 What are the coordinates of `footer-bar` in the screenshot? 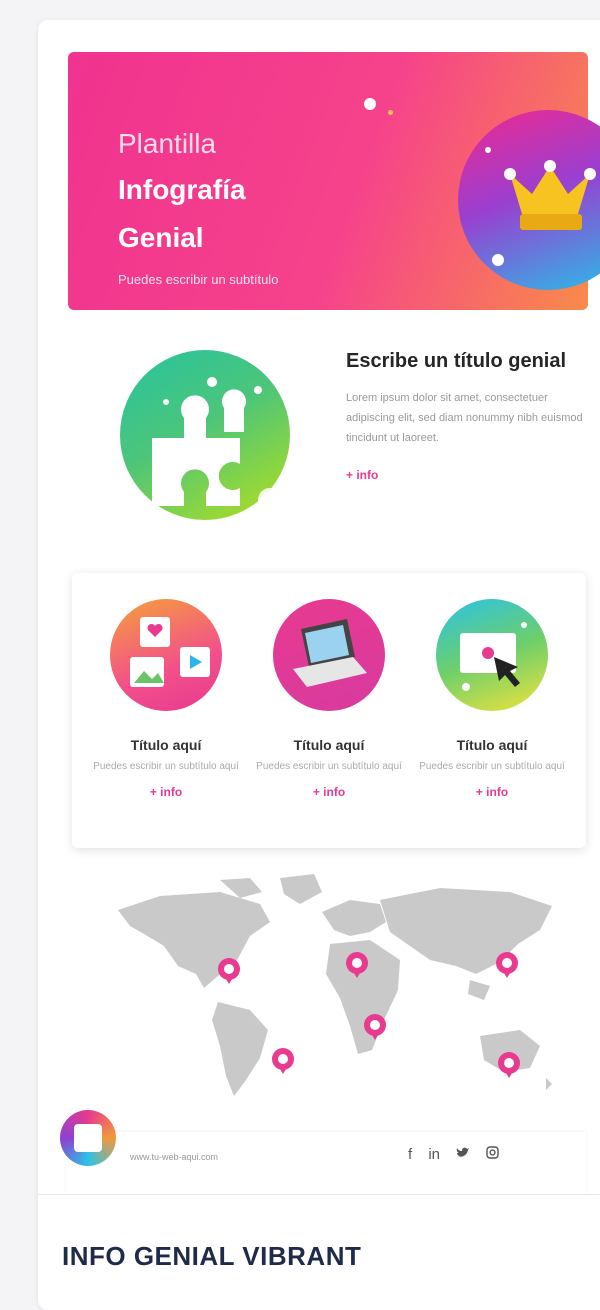 It's located at (326, 1163).